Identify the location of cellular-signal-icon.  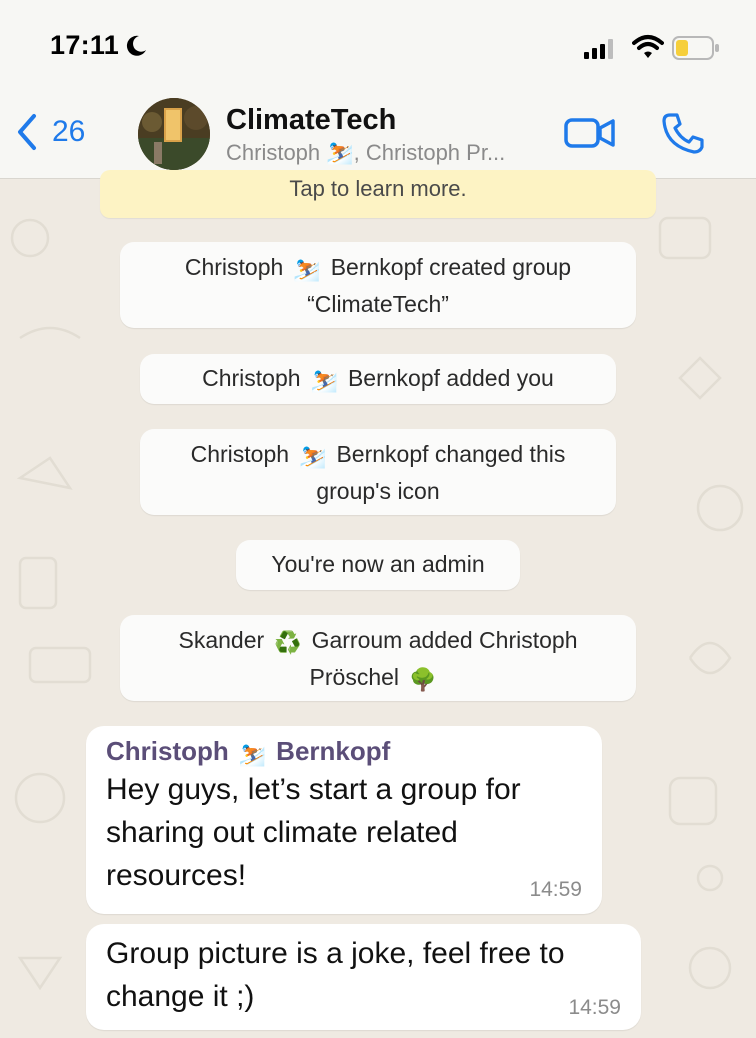
(598, 49).